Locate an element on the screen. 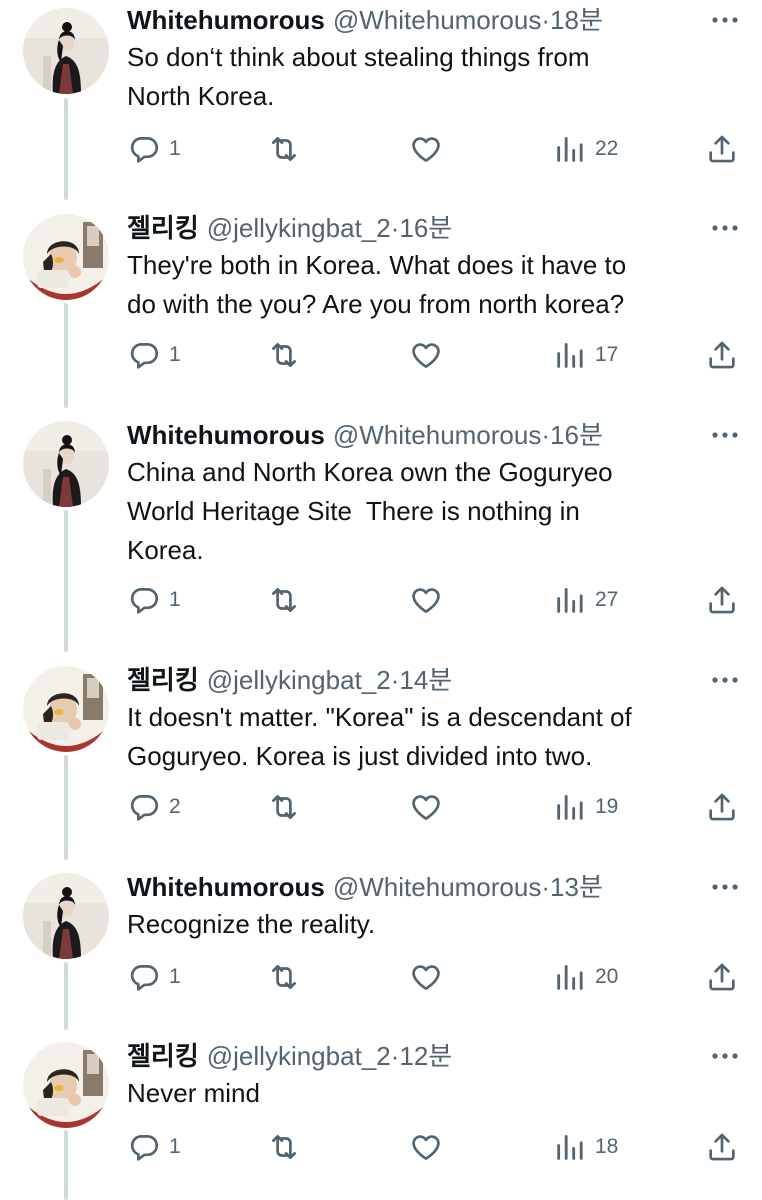 Image resolution: width=762 pixels, height=1200 pixels. tweet-actions: 1 27 is located at coordinates (434, 600).